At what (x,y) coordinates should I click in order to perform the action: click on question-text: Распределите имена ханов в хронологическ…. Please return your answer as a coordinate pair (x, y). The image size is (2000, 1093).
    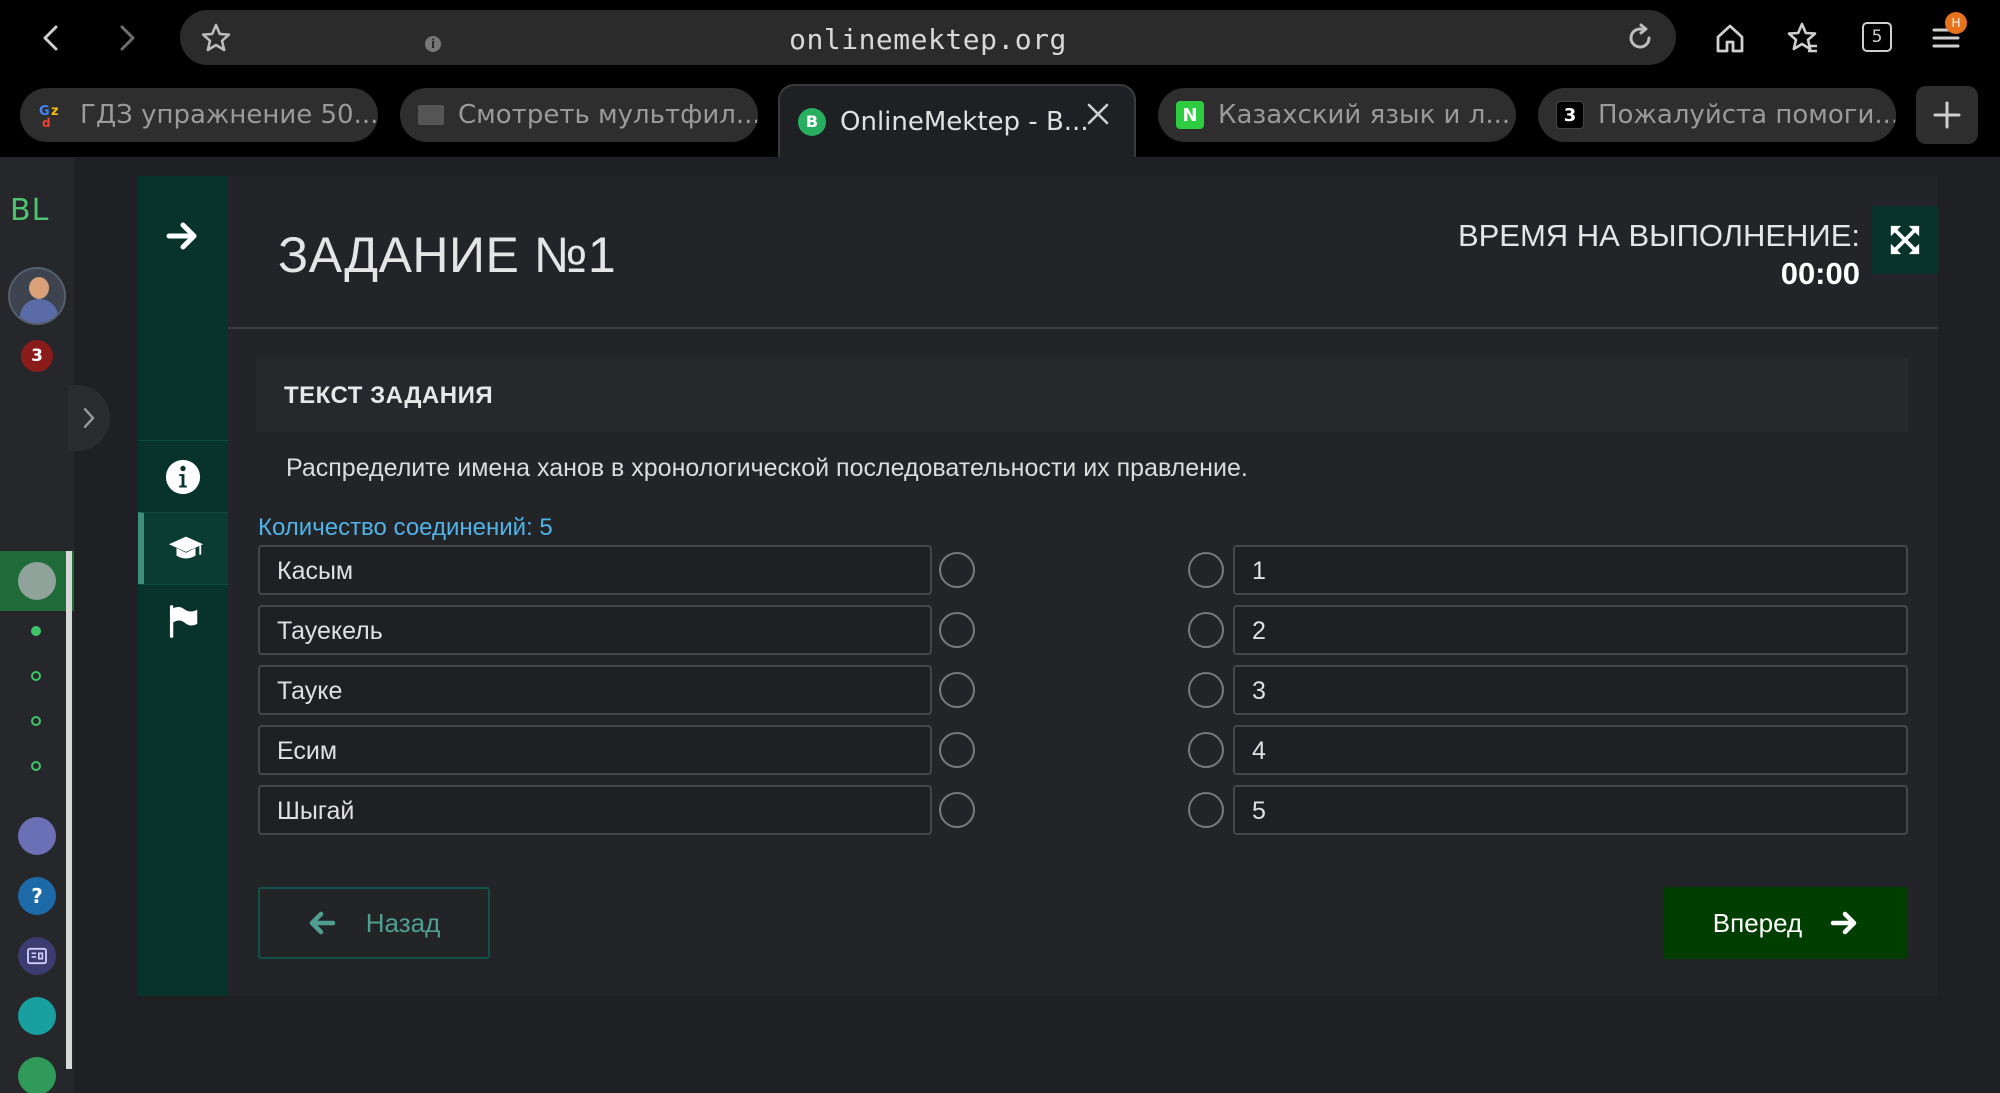
    Looking at the image, I should click on (767, 468).